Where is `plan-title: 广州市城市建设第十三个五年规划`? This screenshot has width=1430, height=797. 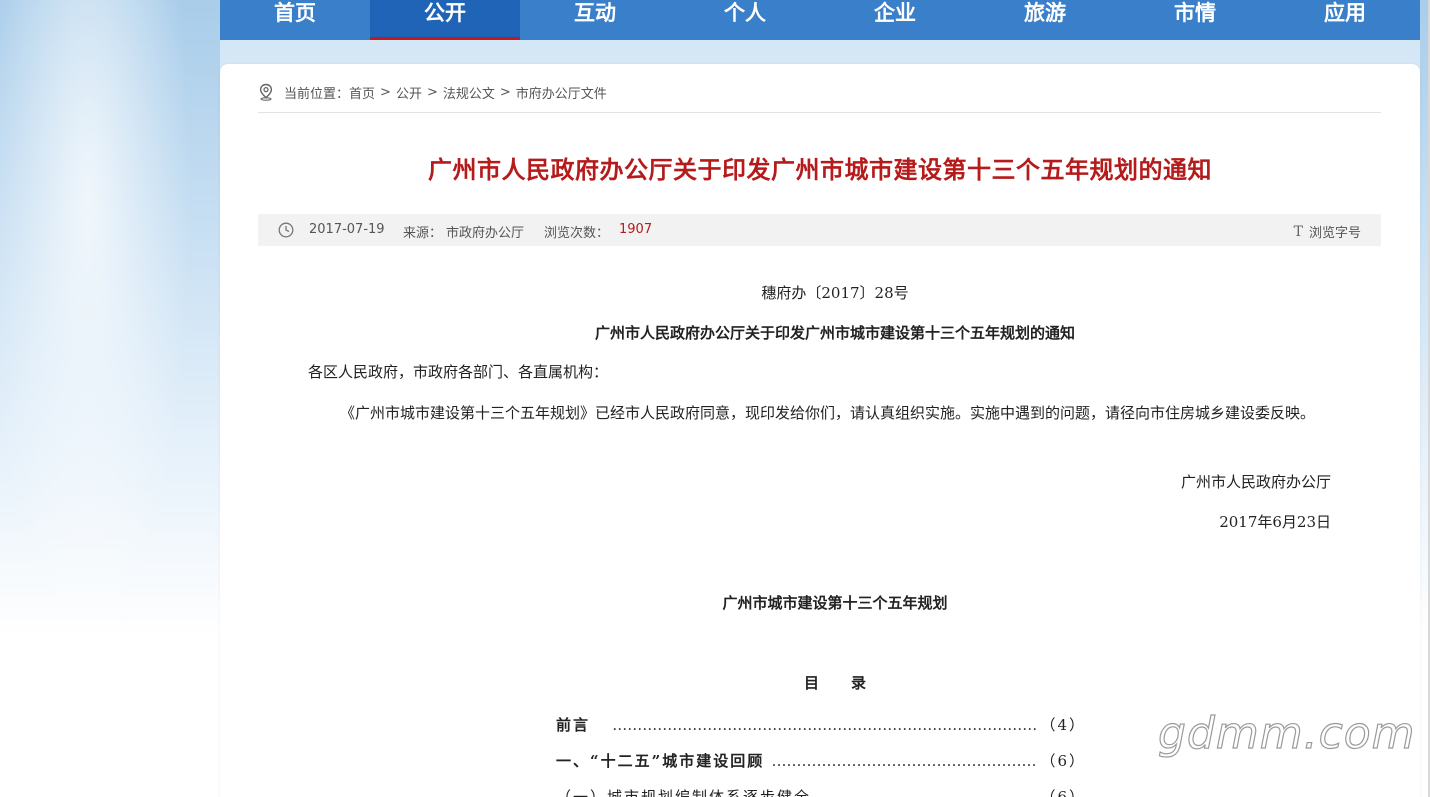
plan-title: 广州市城市建设第十三个五年规划 is located at coordinates (835, 603).